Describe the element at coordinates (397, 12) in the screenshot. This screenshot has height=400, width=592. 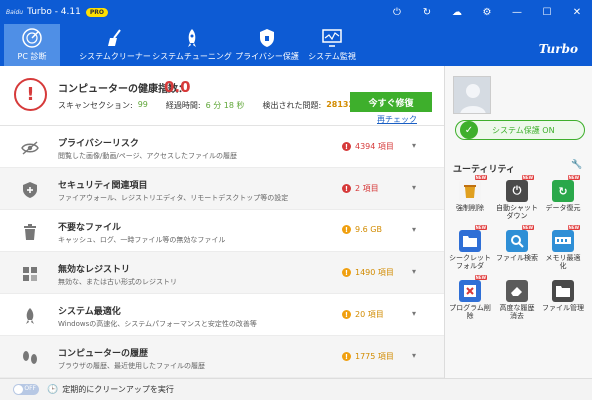
I see `power-icon: ⏻` at that location.